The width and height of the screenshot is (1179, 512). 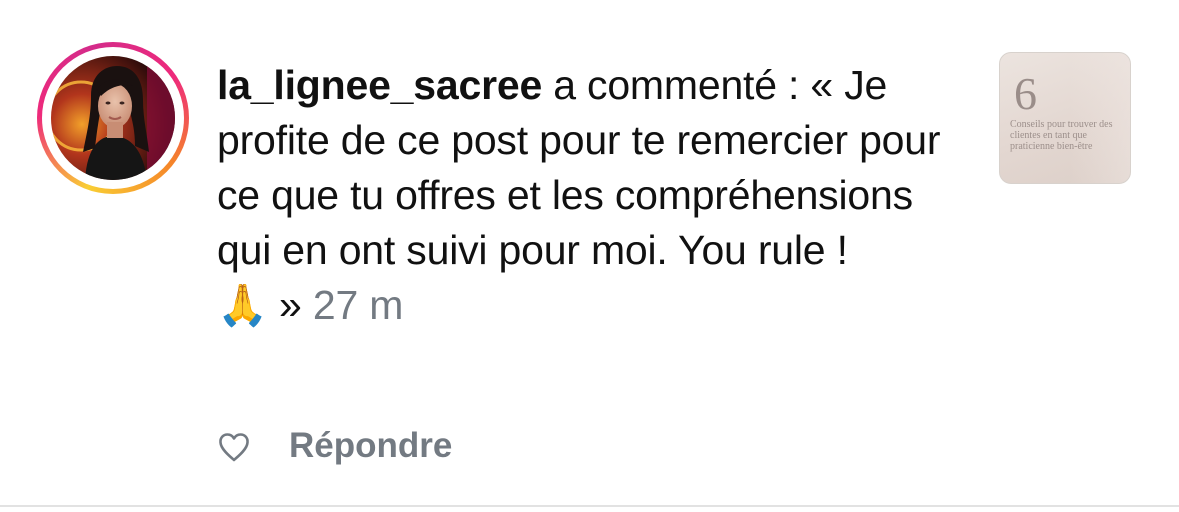 I want to click on divider, so click(x=589, y=506).